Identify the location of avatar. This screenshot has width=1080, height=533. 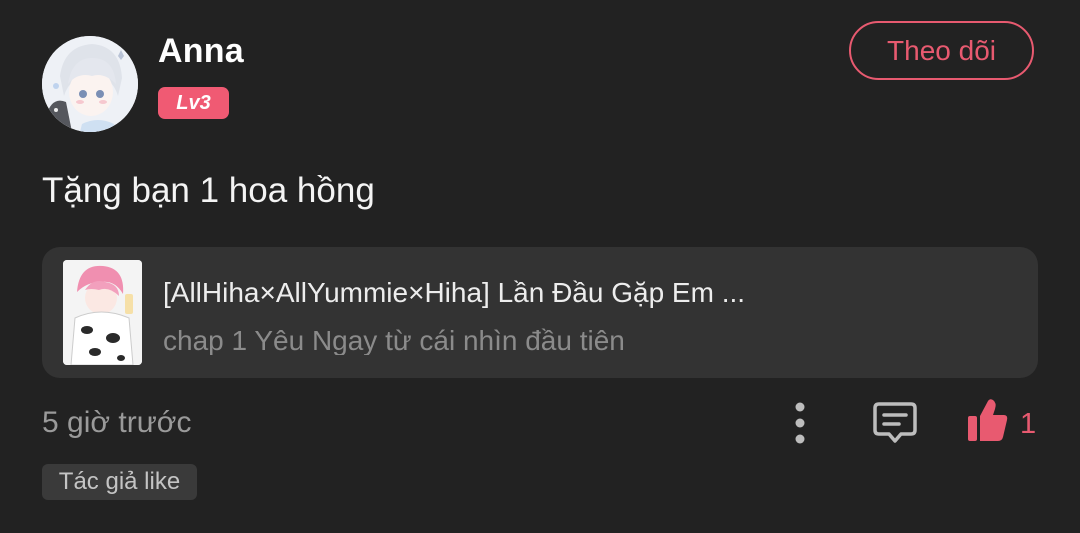
(90, 84).